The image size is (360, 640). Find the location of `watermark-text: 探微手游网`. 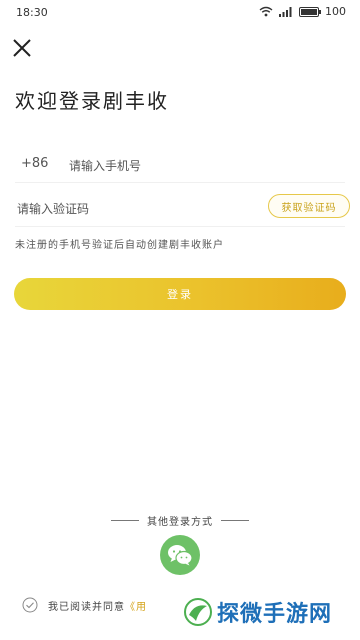

watermark-text: 探微手游网 is located at coordinates (275, 614).